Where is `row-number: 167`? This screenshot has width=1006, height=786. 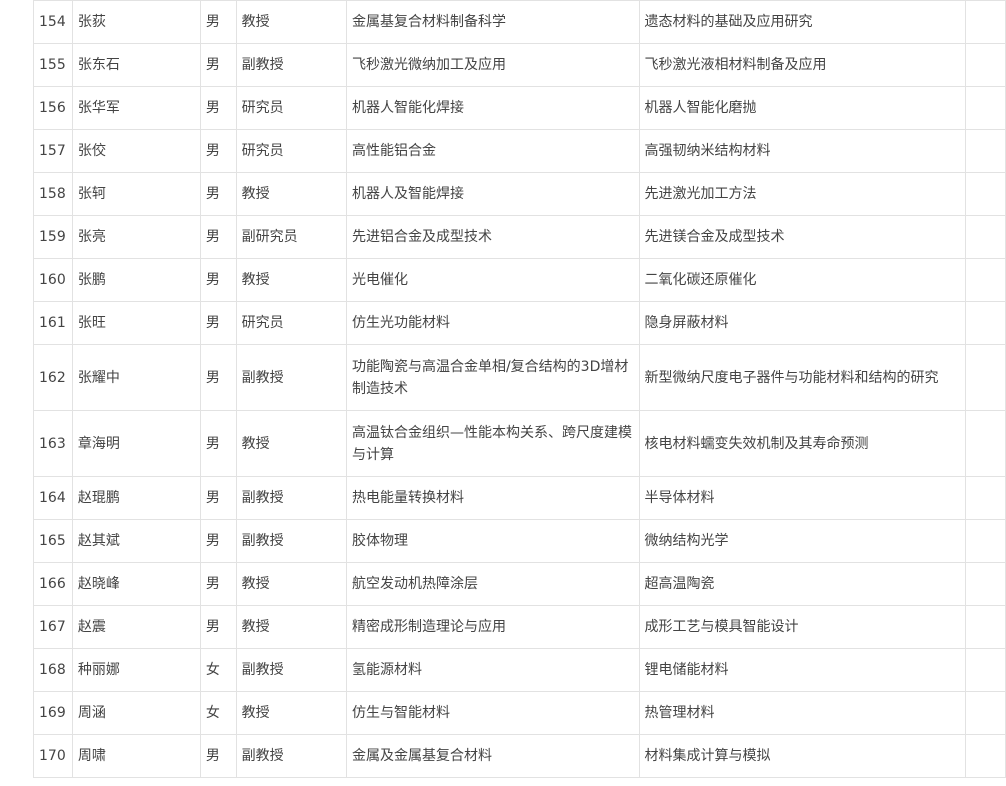
row-number: 167 is located at coordinates (53, 627).